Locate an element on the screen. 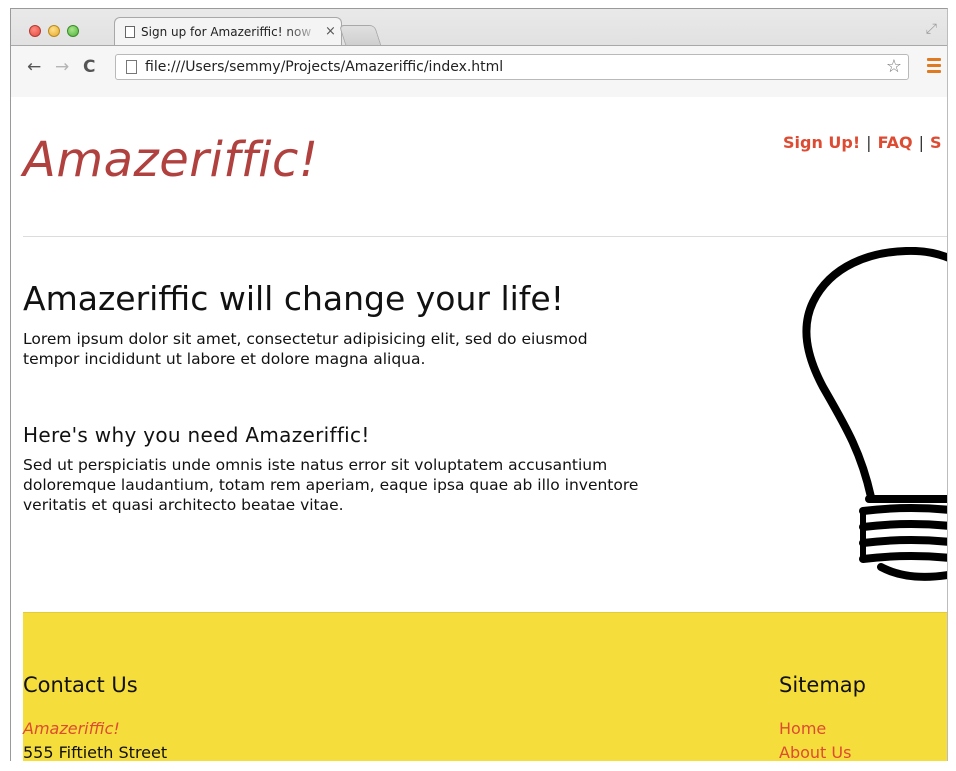 This screenshot has height=771, width=956. new-tab-button is located at coordinates (360, 35).